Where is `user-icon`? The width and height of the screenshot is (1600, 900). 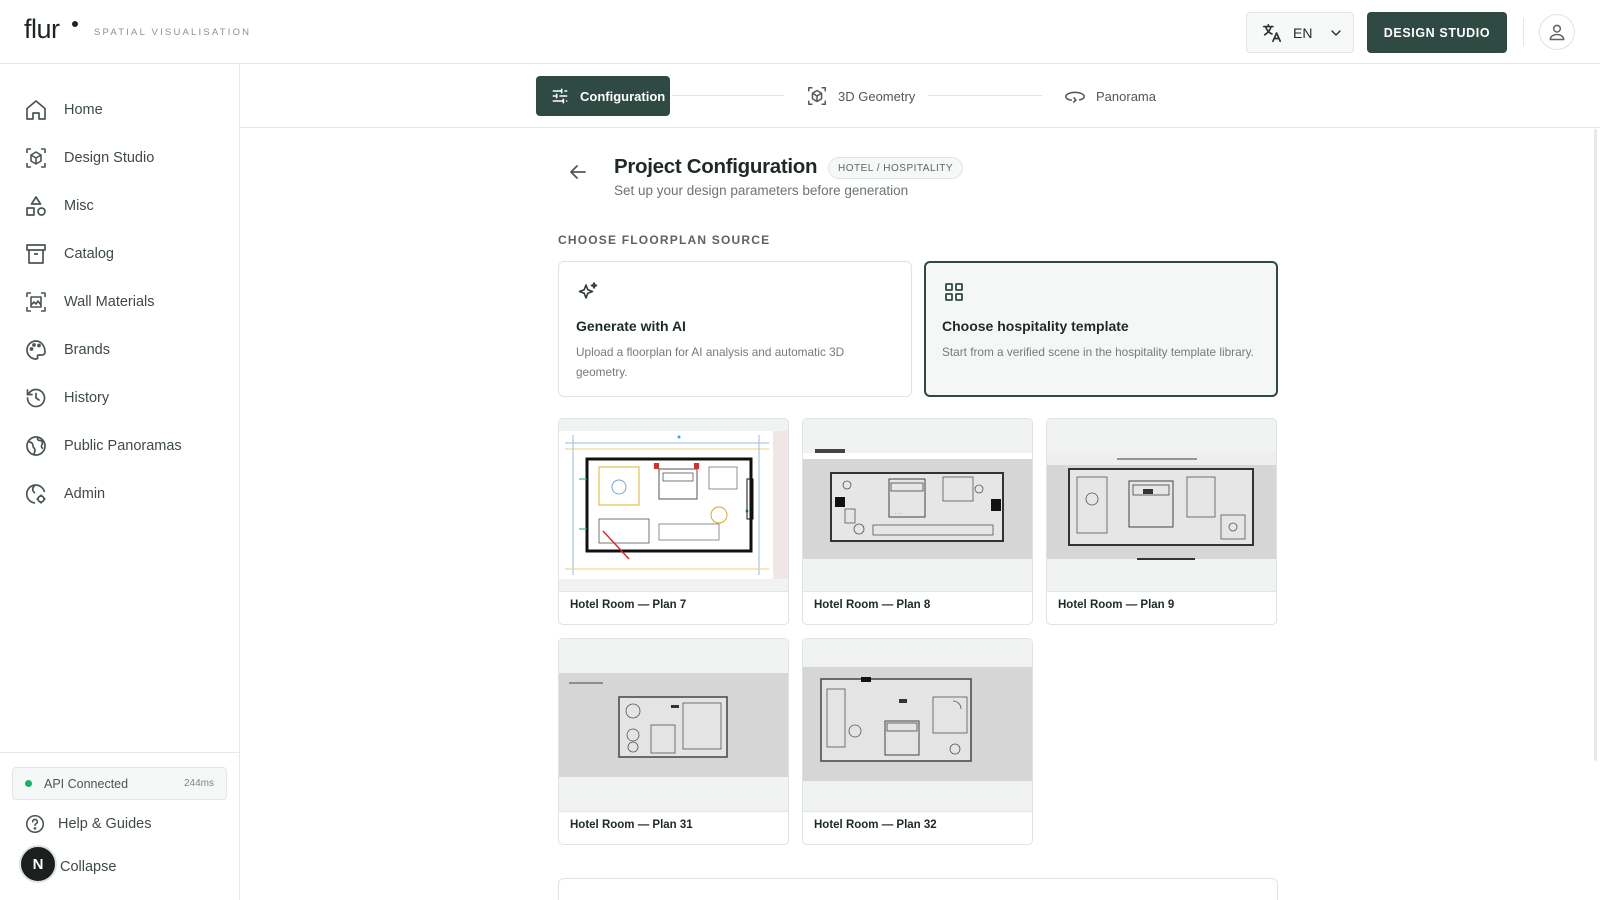
user-icon is located at coordinates (1557, 32).